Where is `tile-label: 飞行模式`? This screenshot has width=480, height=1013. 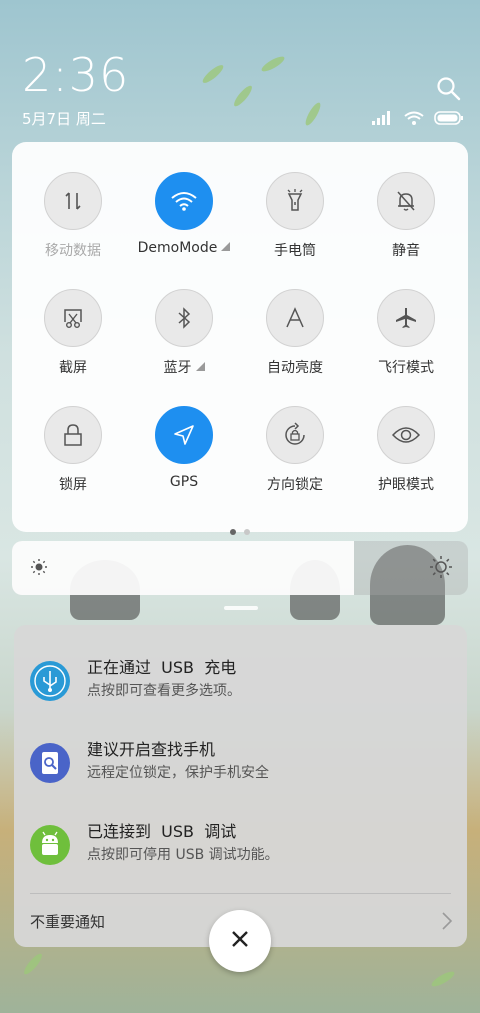
tile-label: 飞行模式 is located at coordinates (406, 368).